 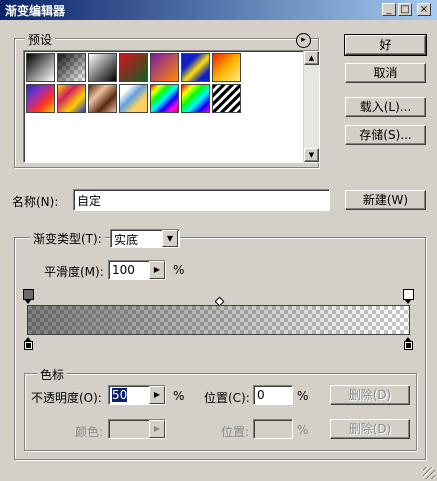 I want to click on name-label: 名称(N):, so click(x=35, y=202).